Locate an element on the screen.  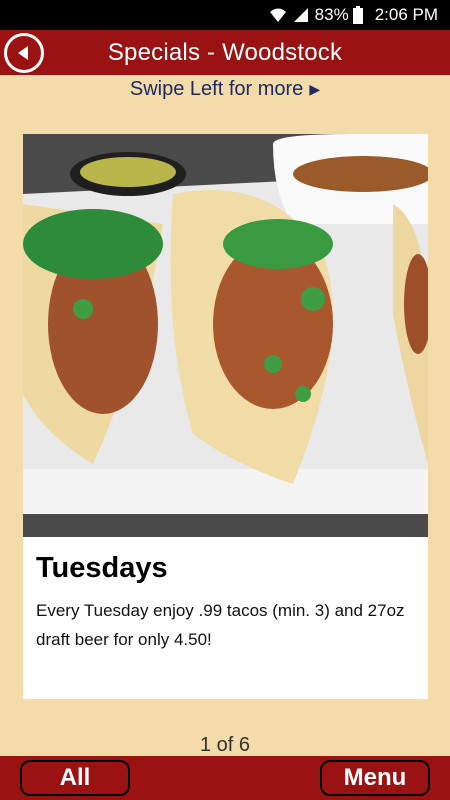
back-button is located at coordinates (24, 53).